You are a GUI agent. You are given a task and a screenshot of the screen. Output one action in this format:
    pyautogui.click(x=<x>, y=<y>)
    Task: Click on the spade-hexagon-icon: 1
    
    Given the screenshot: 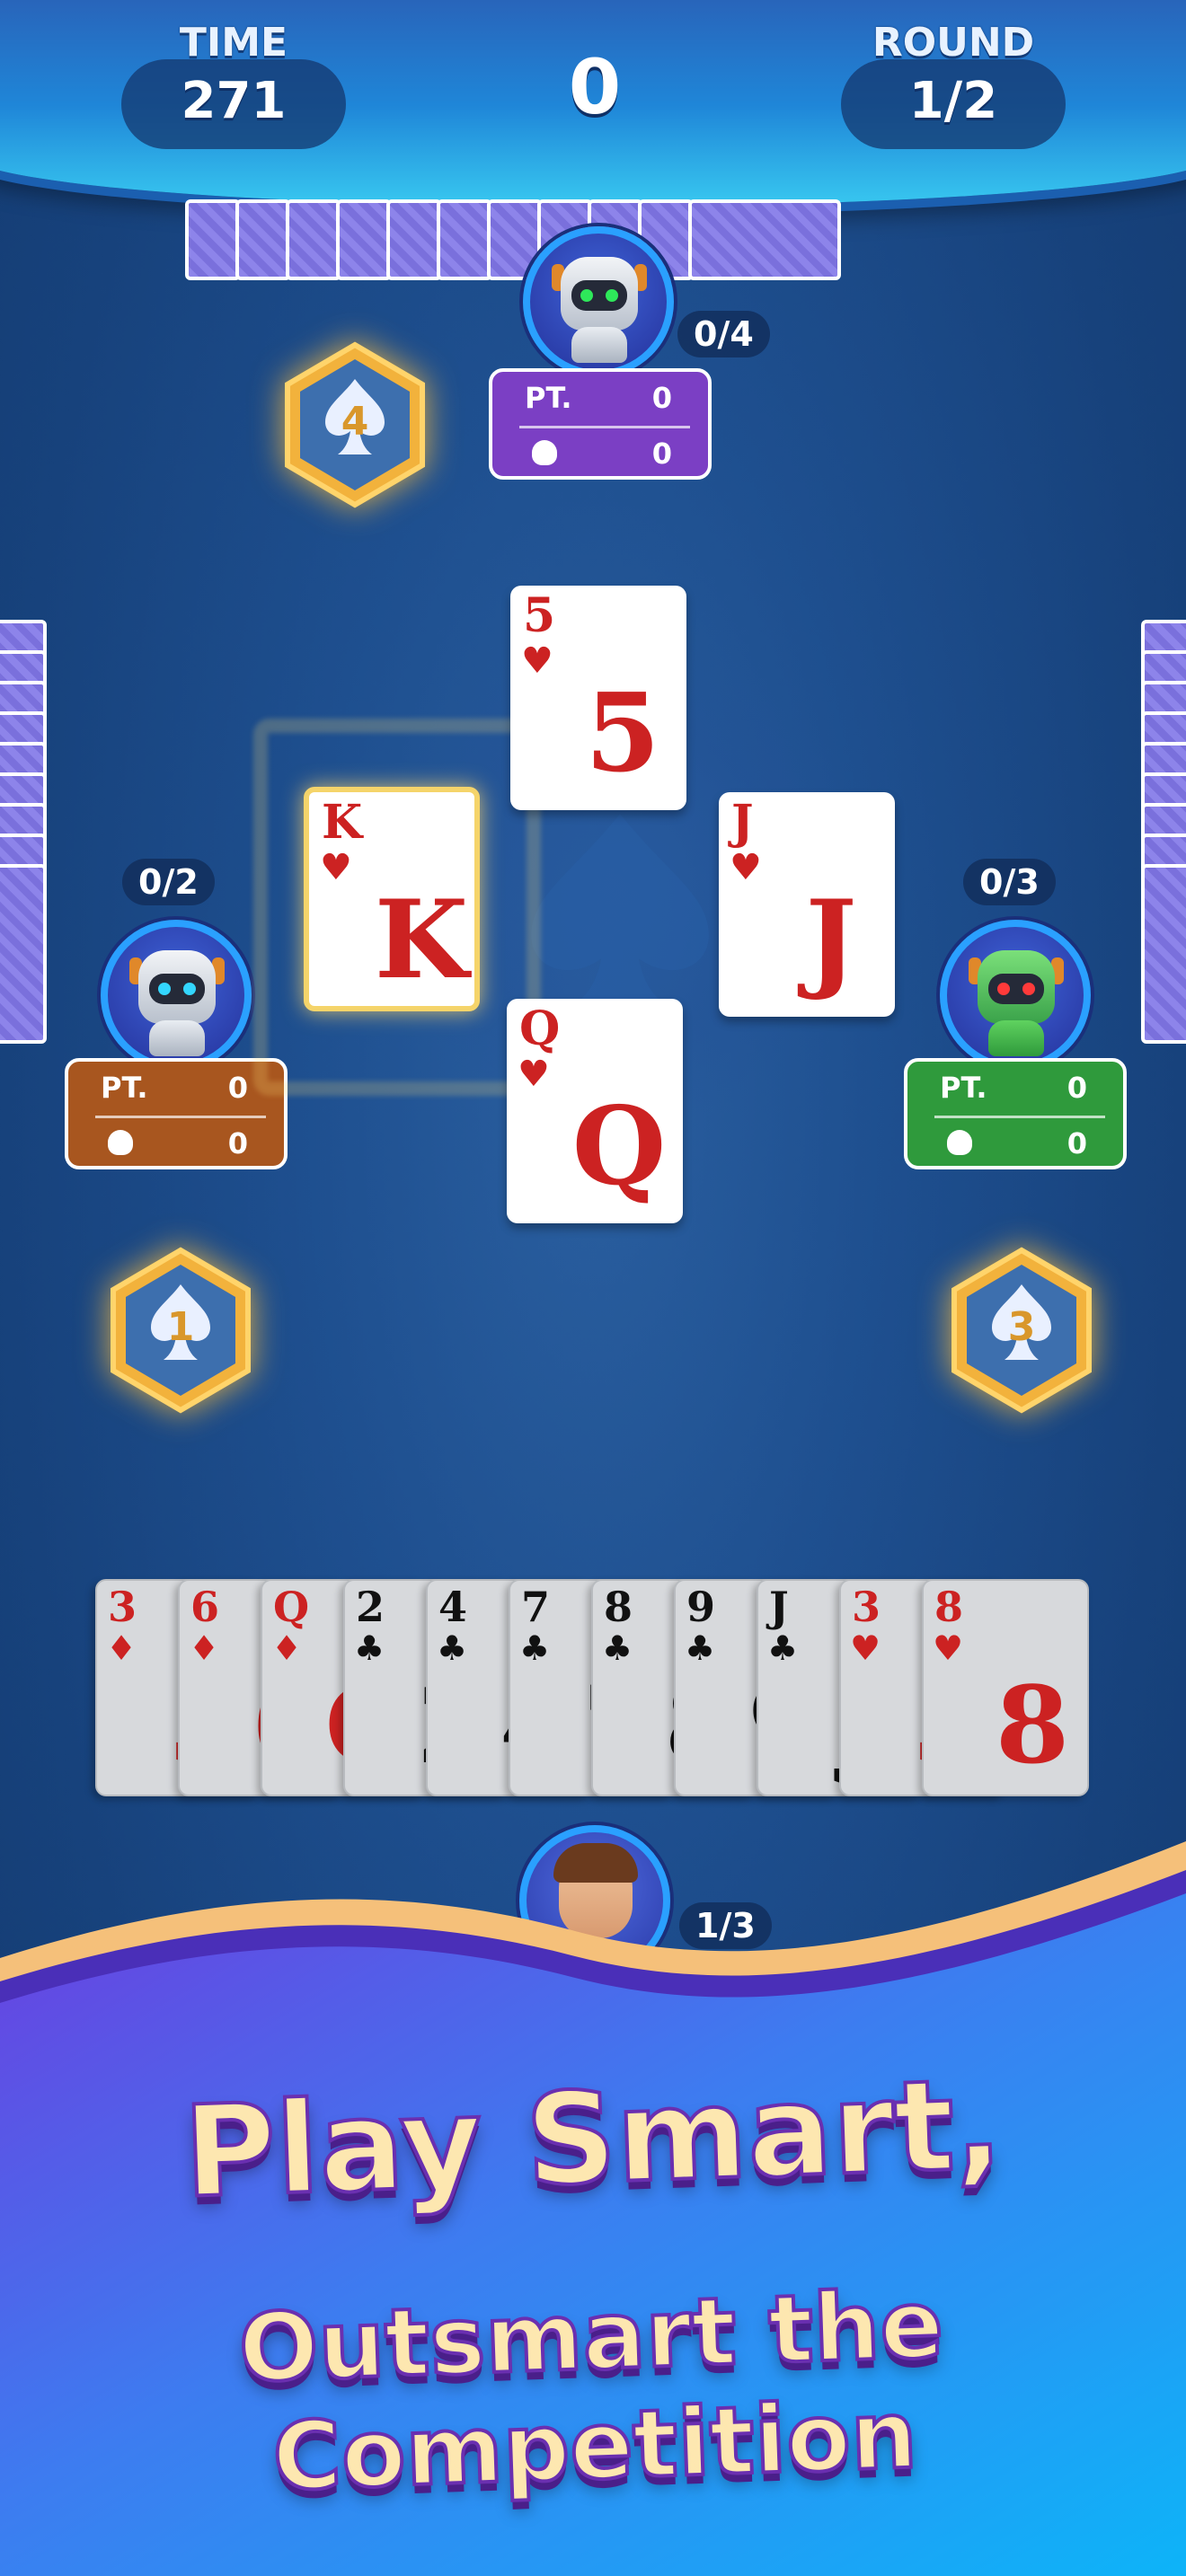 What is the action you would take?
    pyautogui.click(x=181, y=1330)
    